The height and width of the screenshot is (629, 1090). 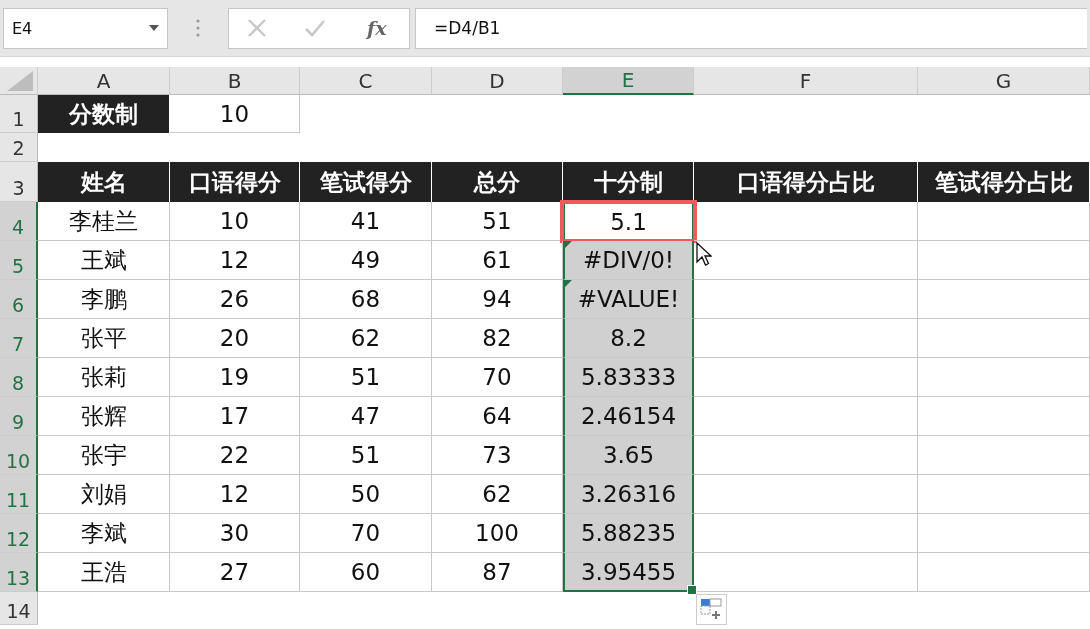 What do you see at coordinates (104, 455) in the screenshot?
I see `table-cell: 张宇` at bounding box center [104, 455].